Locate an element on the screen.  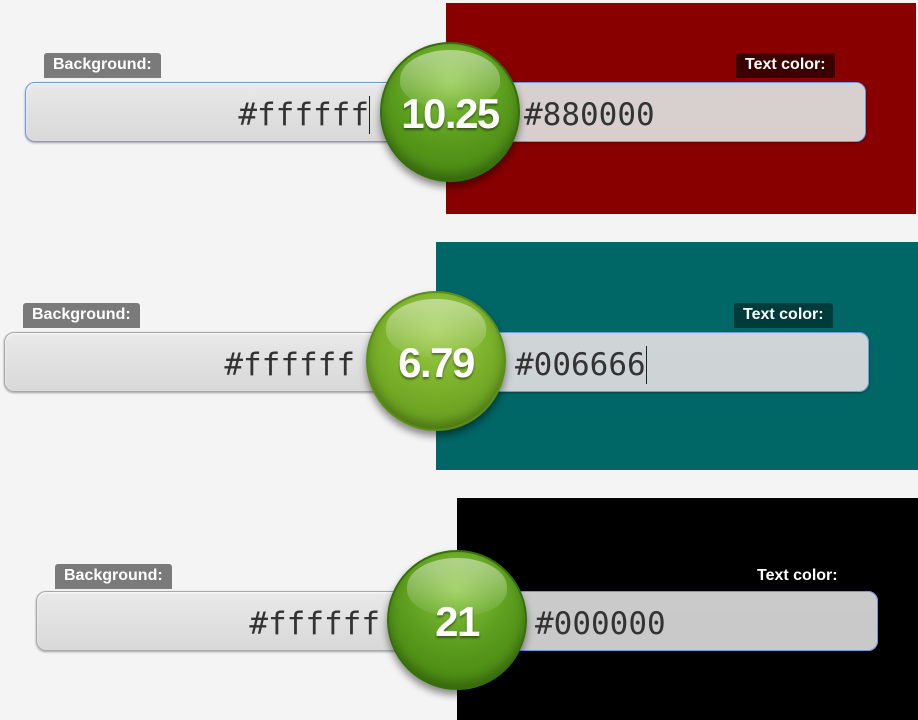
text-color-label-1: Text color: is located at coordinates (785, 65).